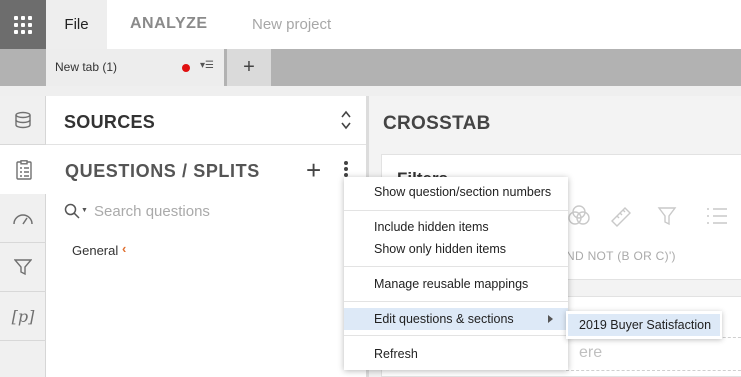 The width and height of the screenshot is (741, 377). Describe the element at coordinates (456, 249) in the screenshot. I see `menu-item-only-hidden: Show only hidden items` at that location.